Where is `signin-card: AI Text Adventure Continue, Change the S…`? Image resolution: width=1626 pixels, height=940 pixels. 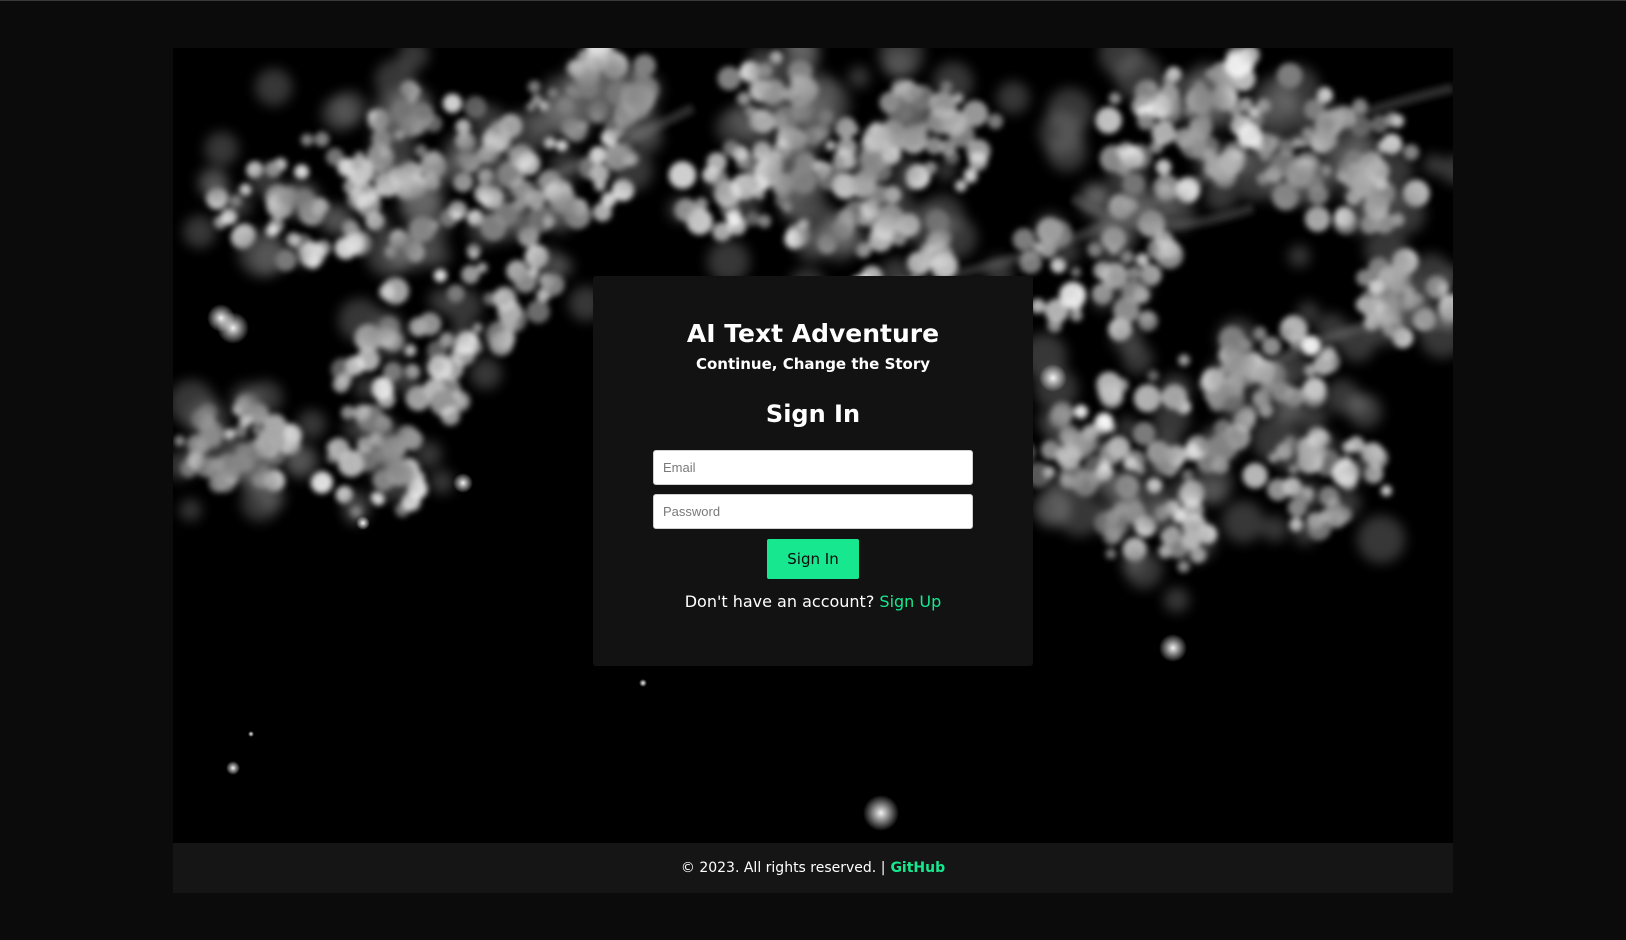
signin-card: AI Text Adventure Continue, Change the S… is located at coordinates (813, 471).